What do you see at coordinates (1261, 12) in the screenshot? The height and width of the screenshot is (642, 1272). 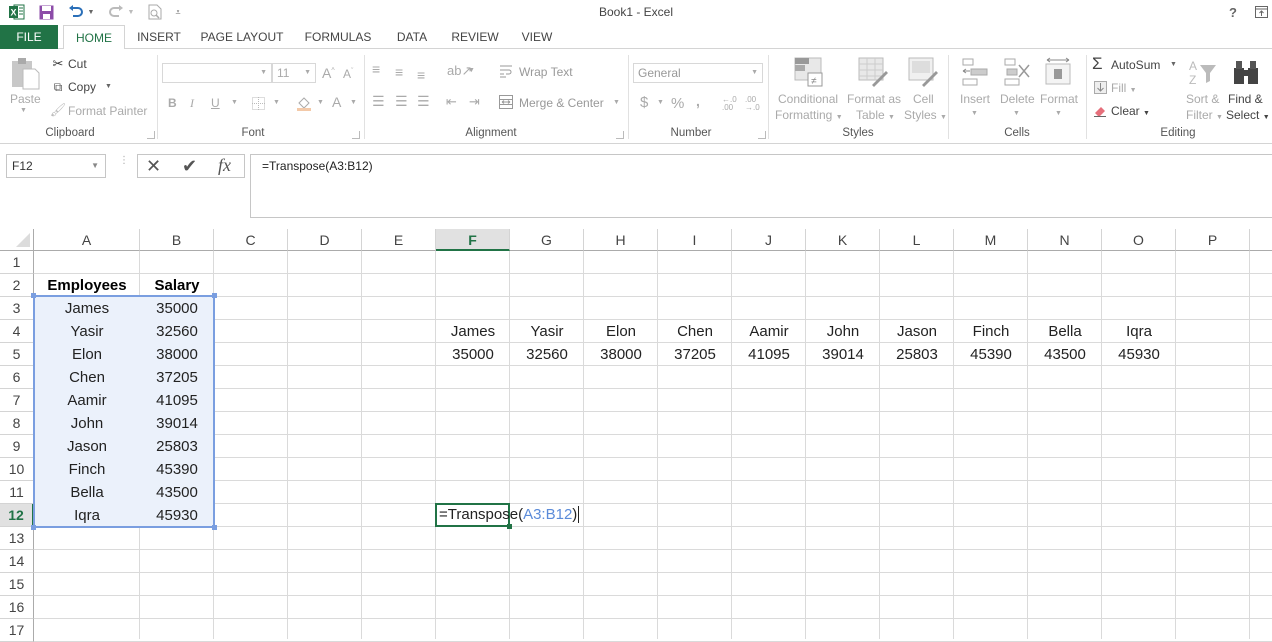 I see `ribbon-display-options-icon` at bounding box center [1261, 12].